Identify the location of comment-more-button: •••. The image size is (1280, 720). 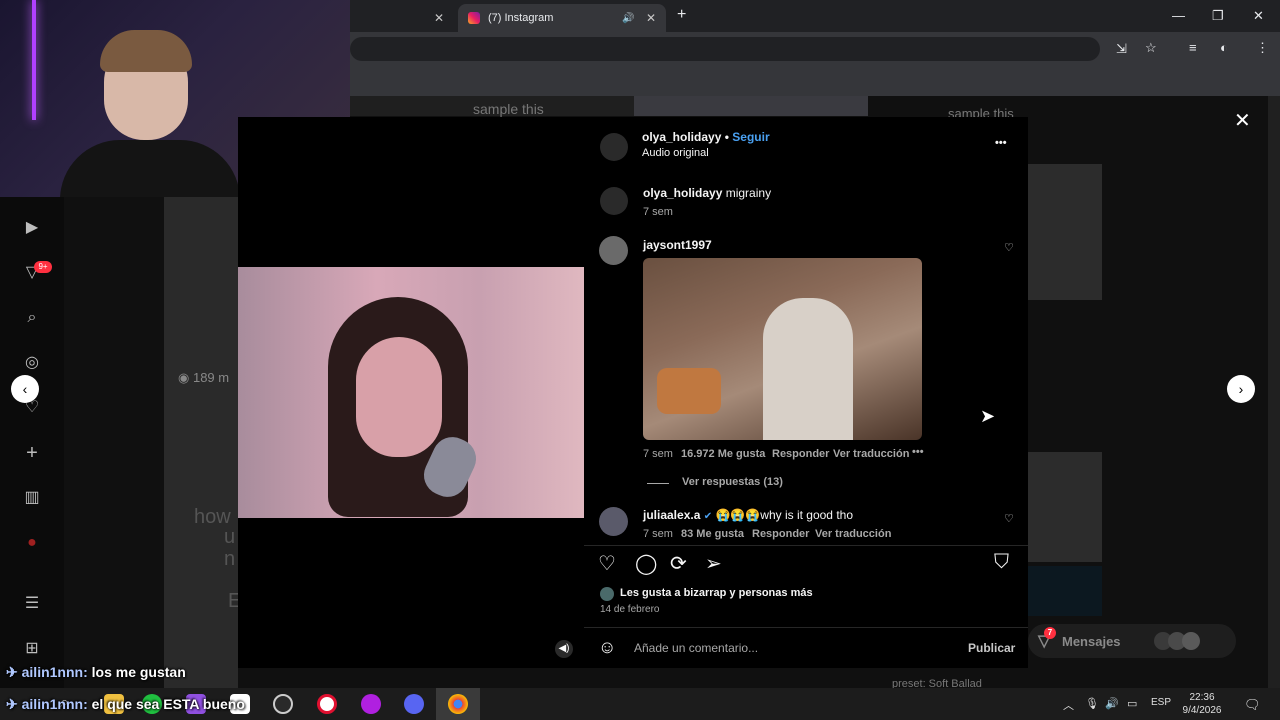
(918, 452).